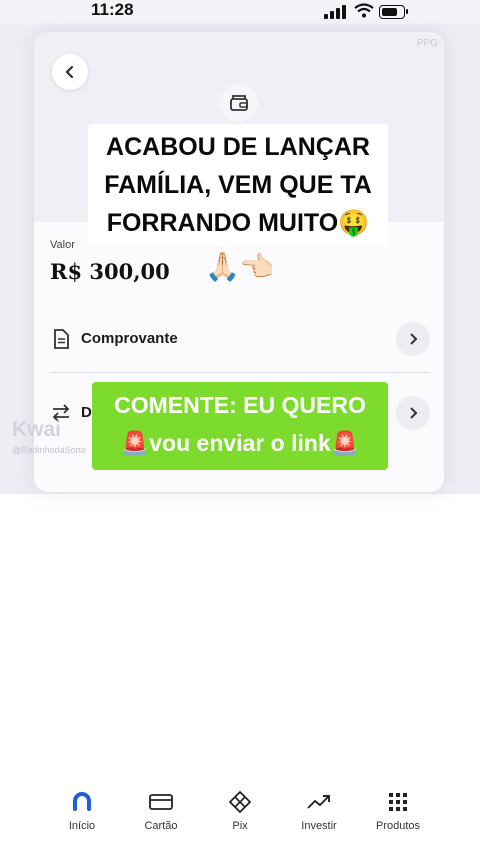  I want to click on nav-item-pix: Pix, so click(240, 805).